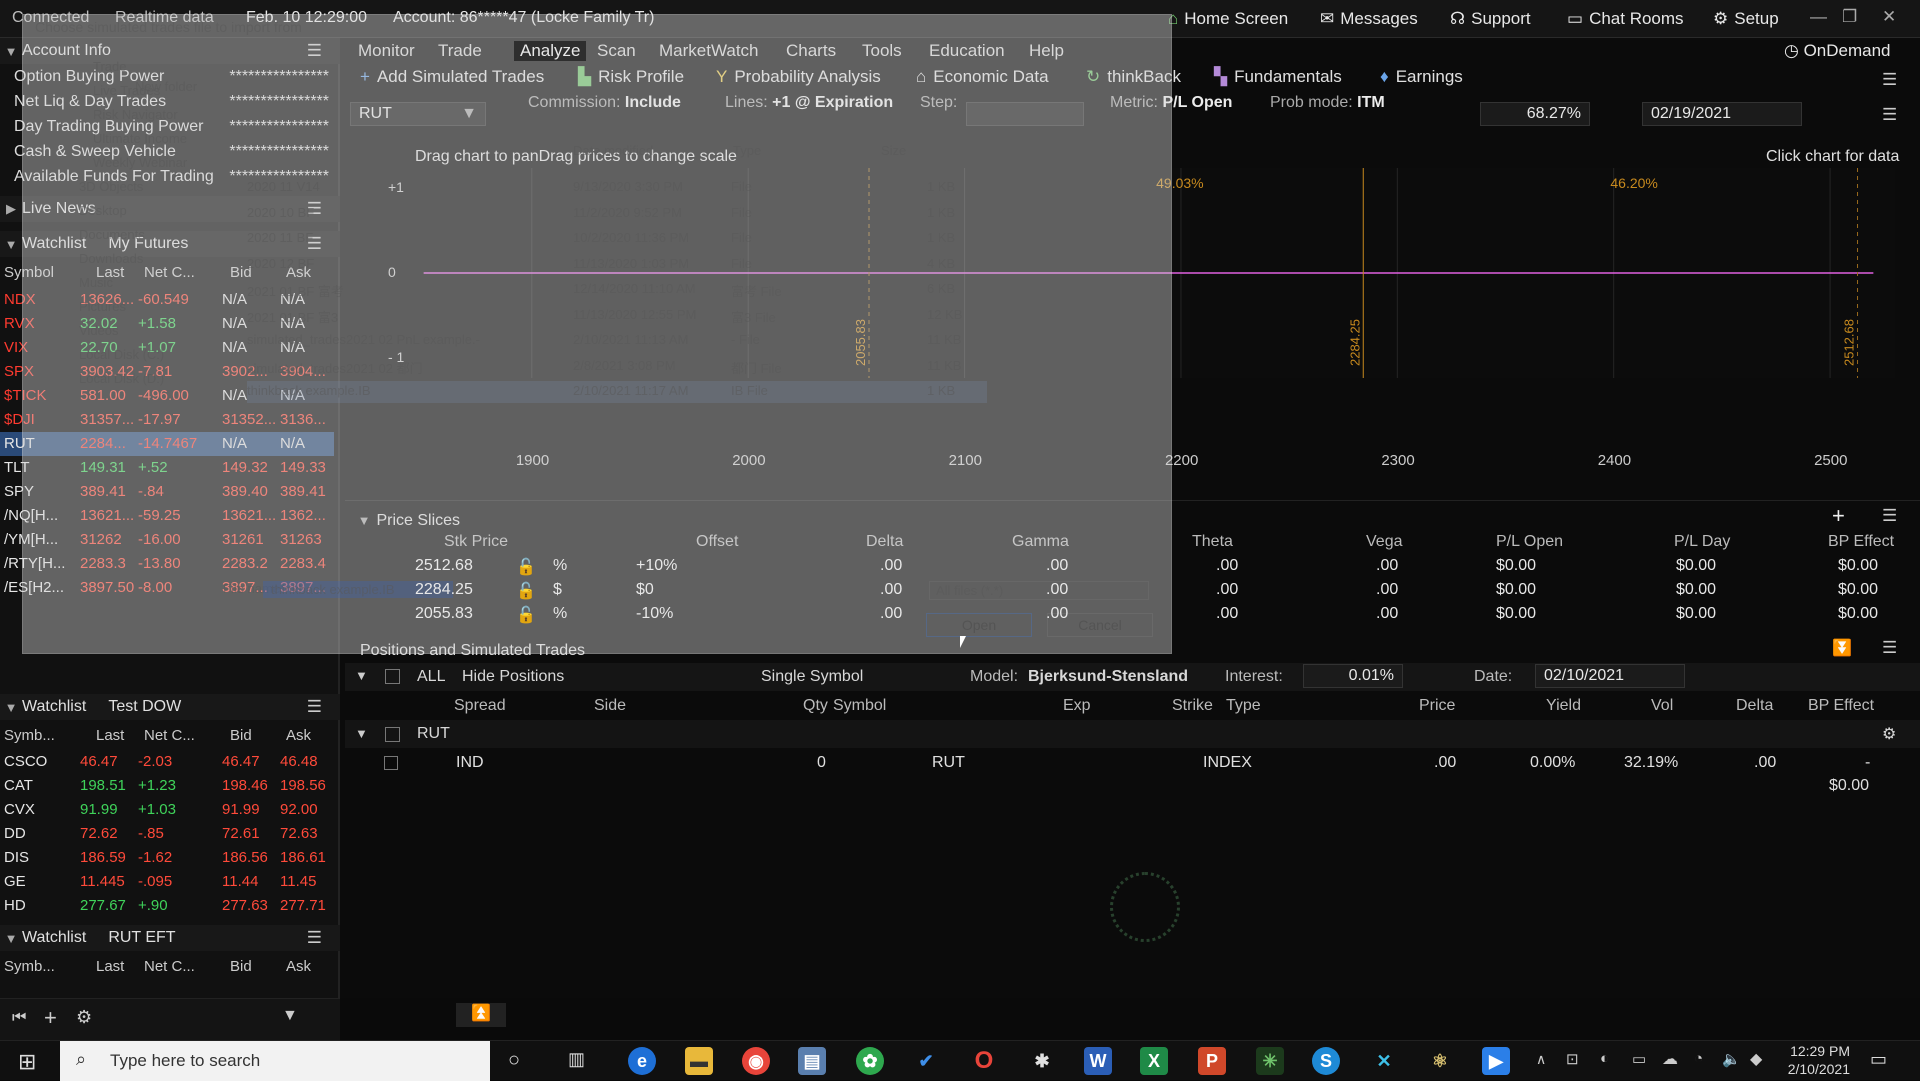 The image size is (1920, 1081). I want to click on notepad-icon: ▤, so click(812, 1061).